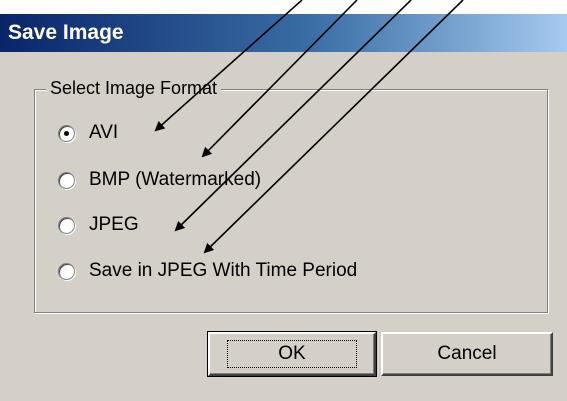 The width and height of the screenshot is (567, 401). What do you see at coordinates (66, 32) in the screenshot?
I see `dialog-title: Save Image` at bounding box center [66, 32].